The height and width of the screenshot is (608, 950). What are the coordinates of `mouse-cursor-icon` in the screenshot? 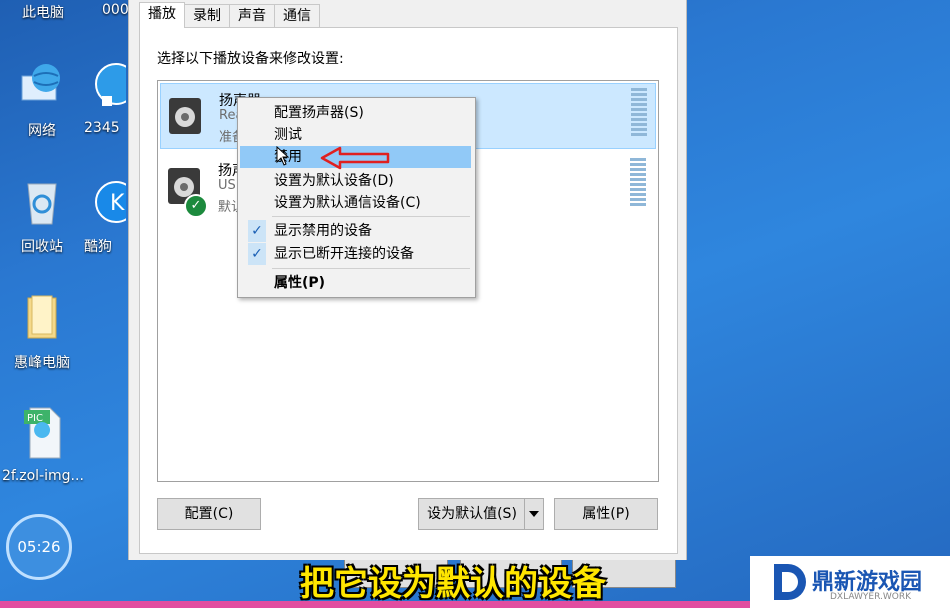 It's located at (283, 156).